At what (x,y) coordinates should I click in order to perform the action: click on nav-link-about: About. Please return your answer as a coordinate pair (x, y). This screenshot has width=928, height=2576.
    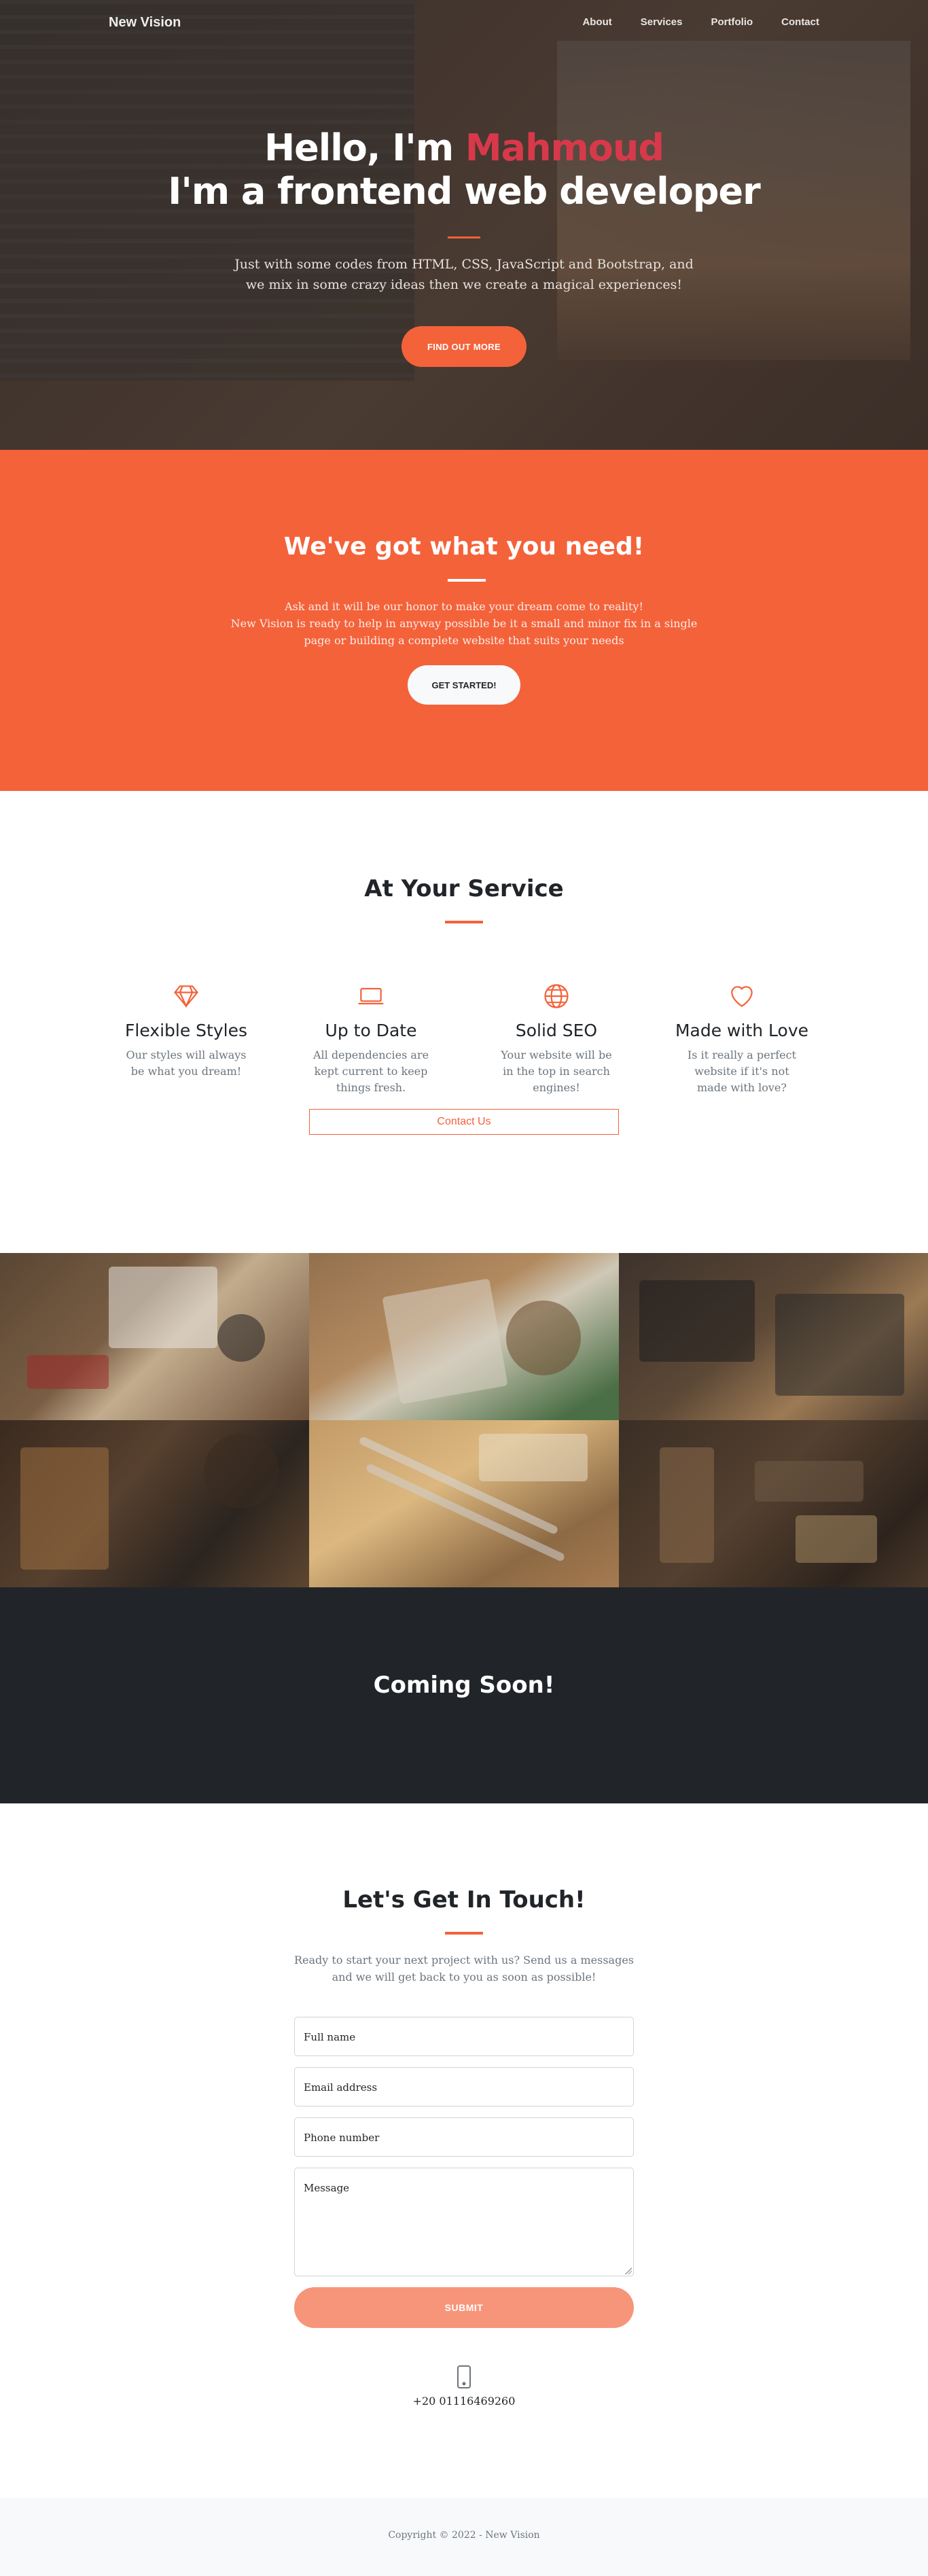
    Looking at the image, I should click on (596, 22).